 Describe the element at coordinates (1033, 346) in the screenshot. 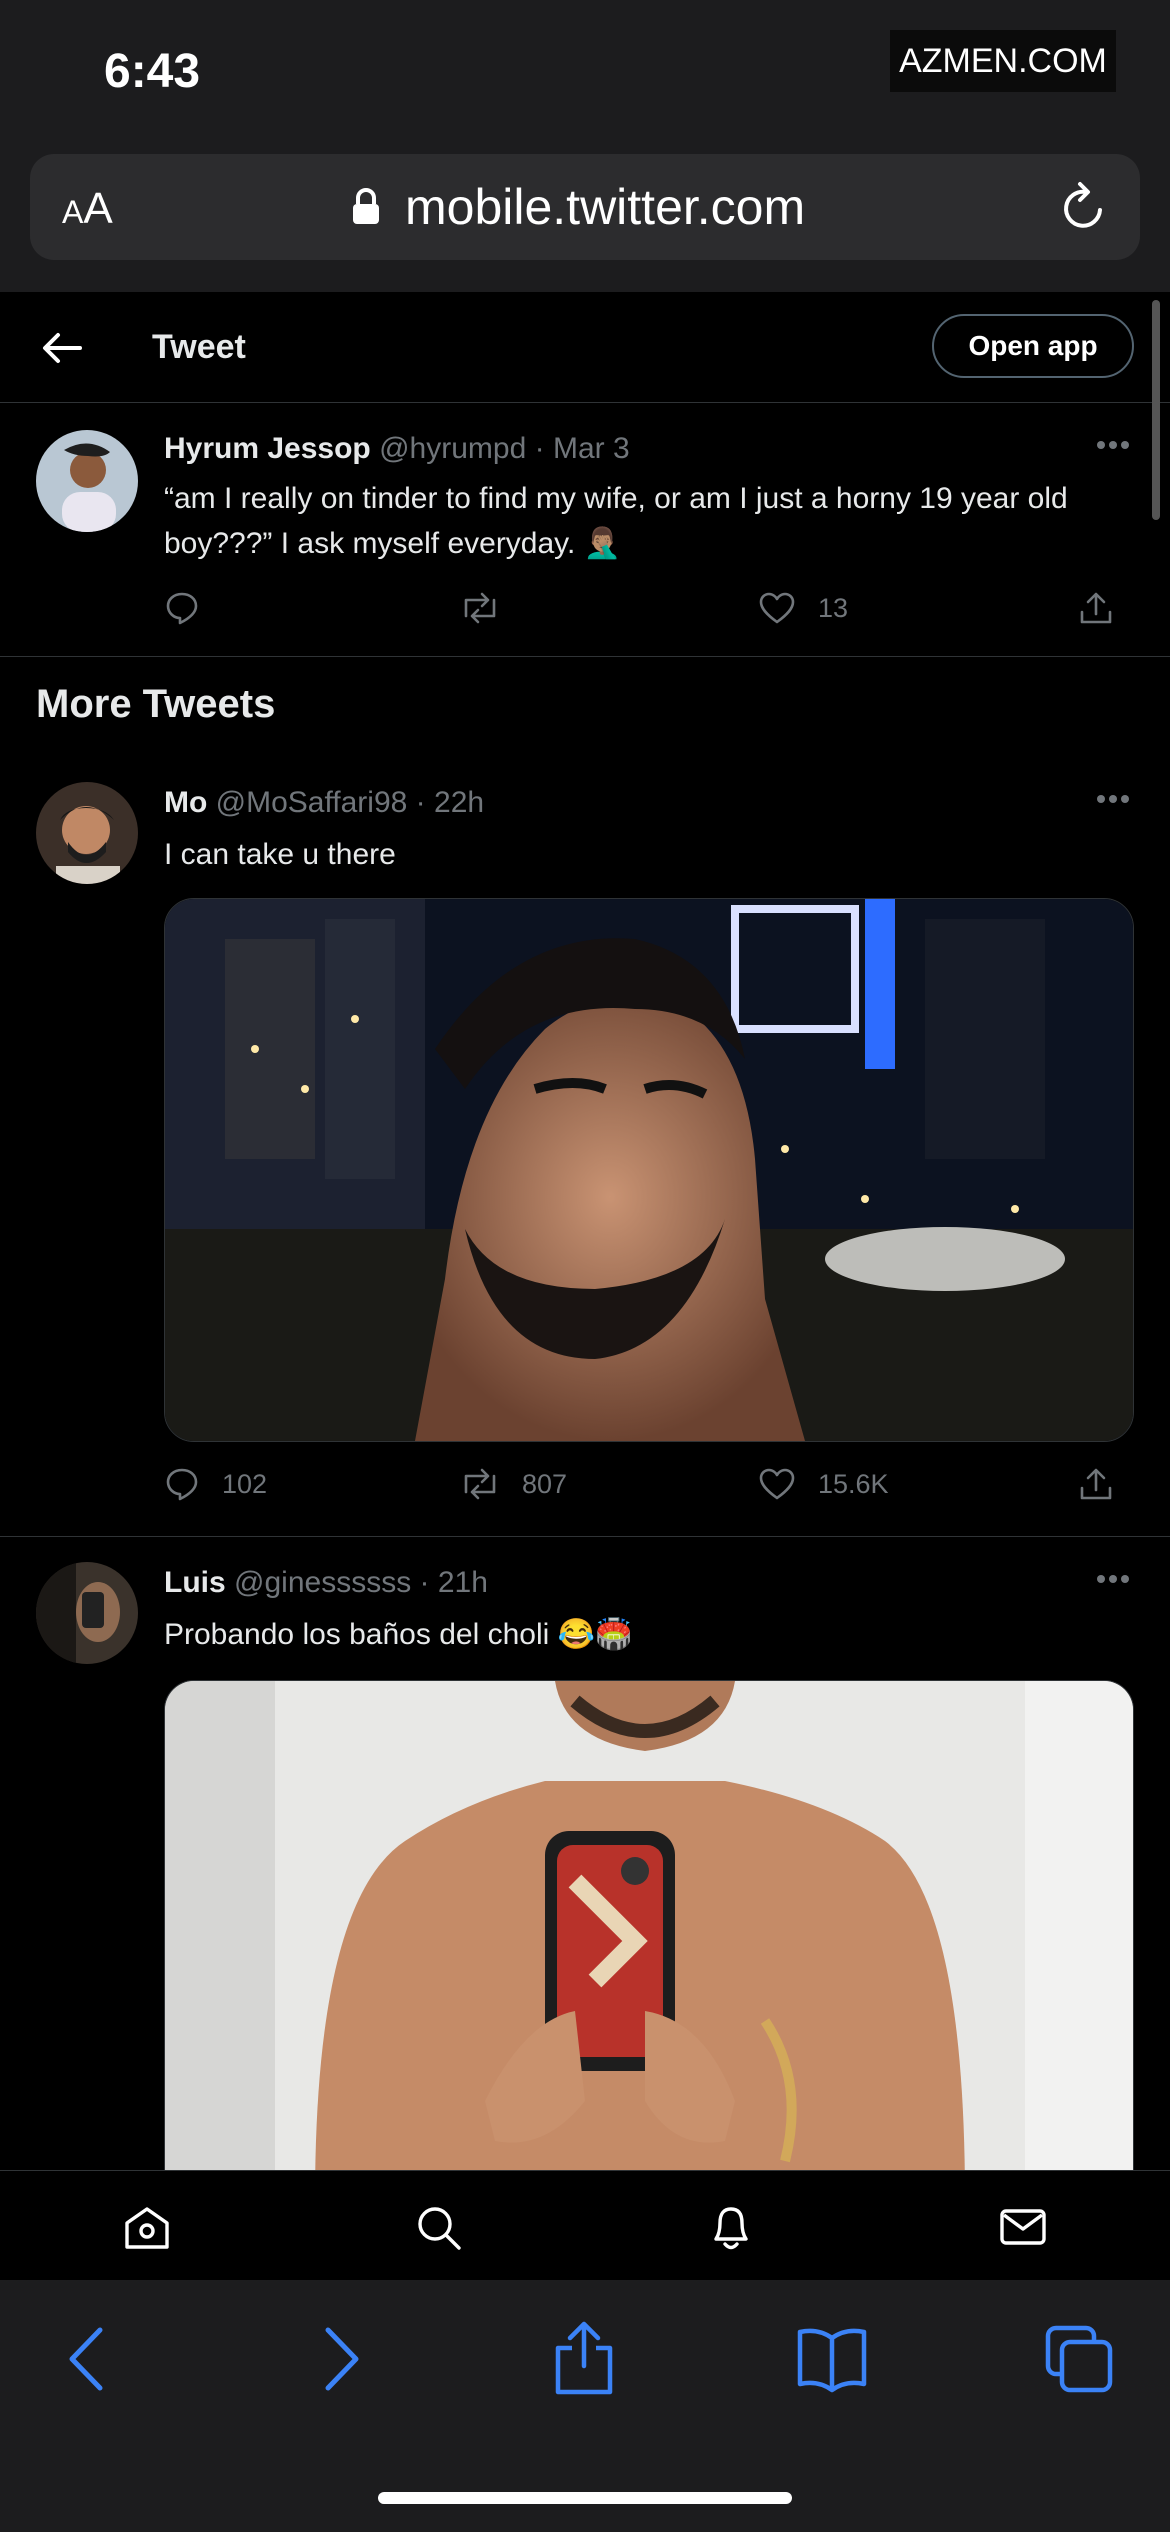

I see `open-app-button: Open app` at that location.